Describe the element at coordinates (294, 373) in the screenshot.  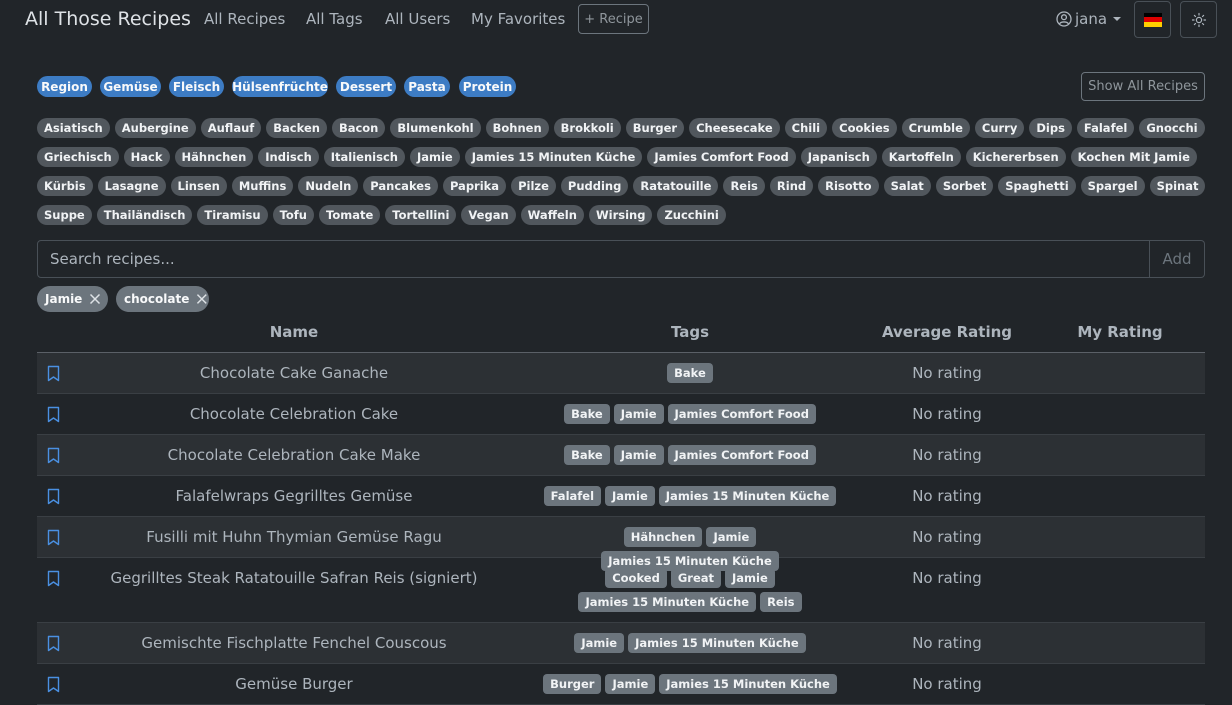
I see `recipe-name-link: Chocolate Cake Ganache` at that location.